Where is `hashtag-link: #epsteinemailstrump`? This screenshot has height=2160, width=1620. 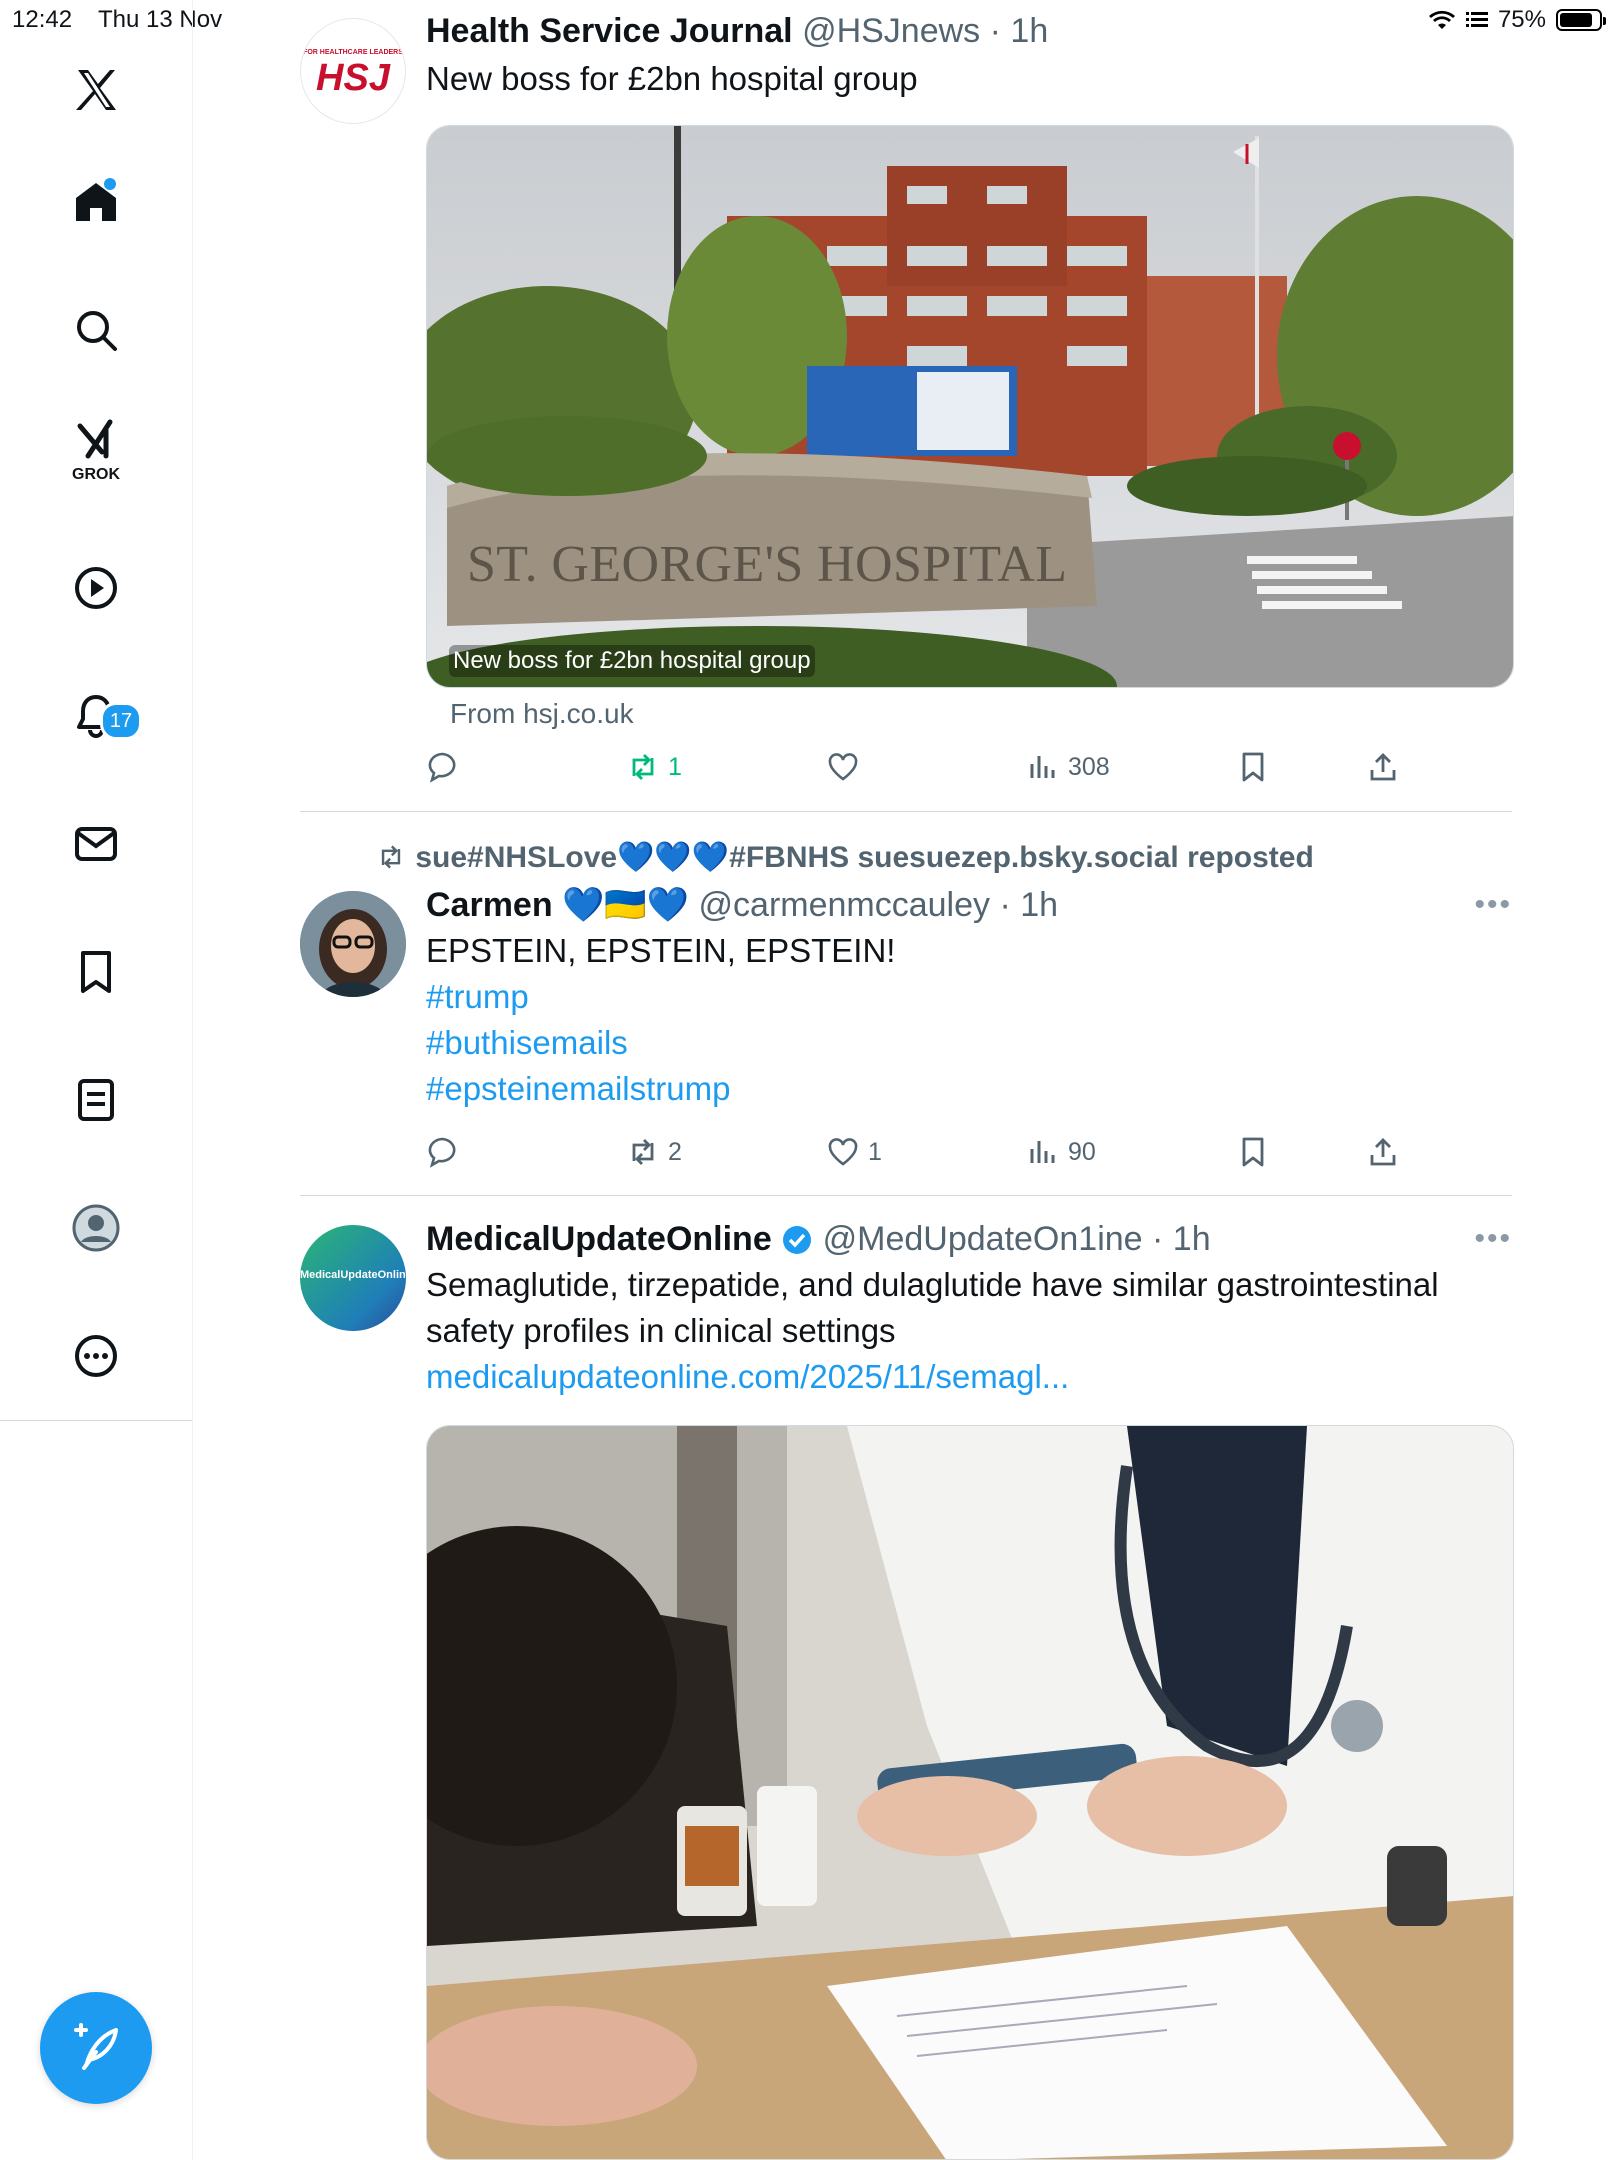
hashtag-link: #epsteinemailstrump is located at coordinates (969, 1089).